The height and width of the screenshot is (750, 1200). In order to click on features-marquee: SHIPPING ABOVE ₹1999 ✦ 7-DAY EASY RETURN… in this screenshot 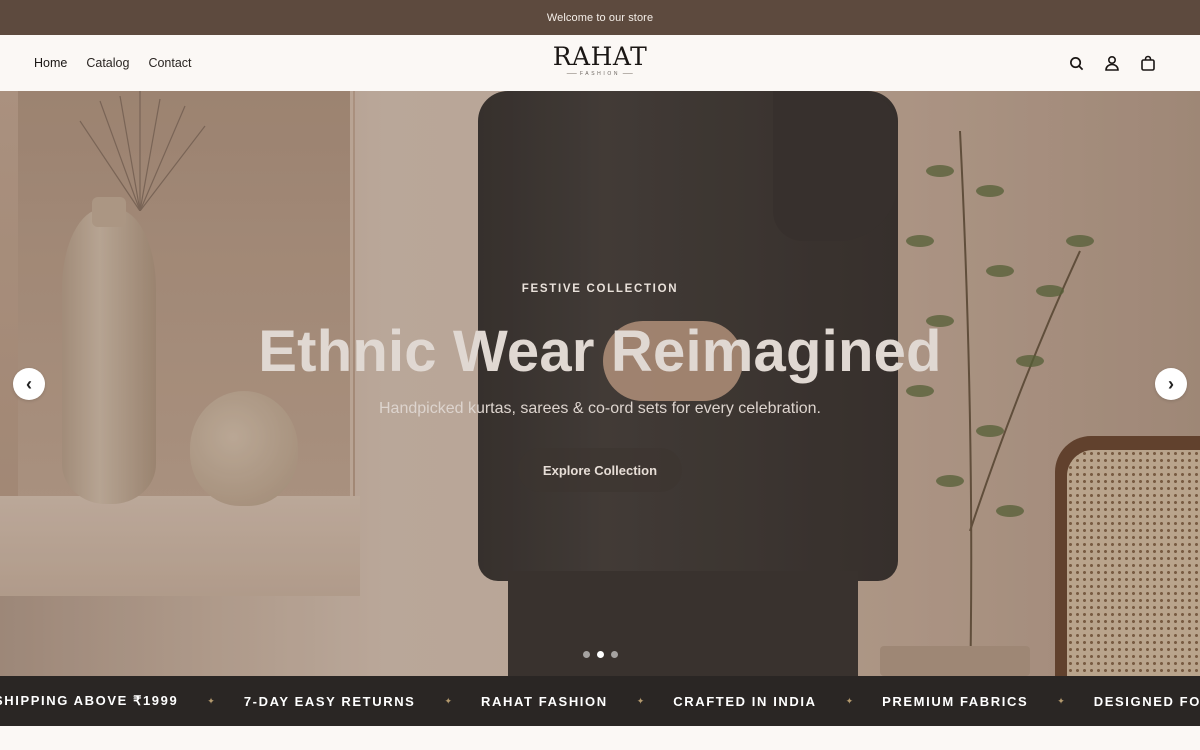, I will do `click(600, 701)`.